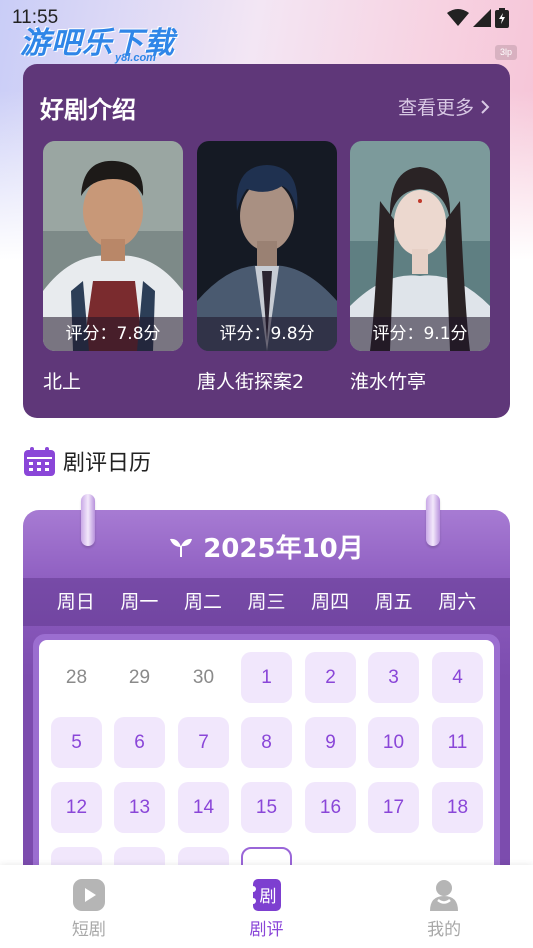 The image size is (533, 948). I want to click on drama-item: 评分：7.8分 北上, so click(113, 267).